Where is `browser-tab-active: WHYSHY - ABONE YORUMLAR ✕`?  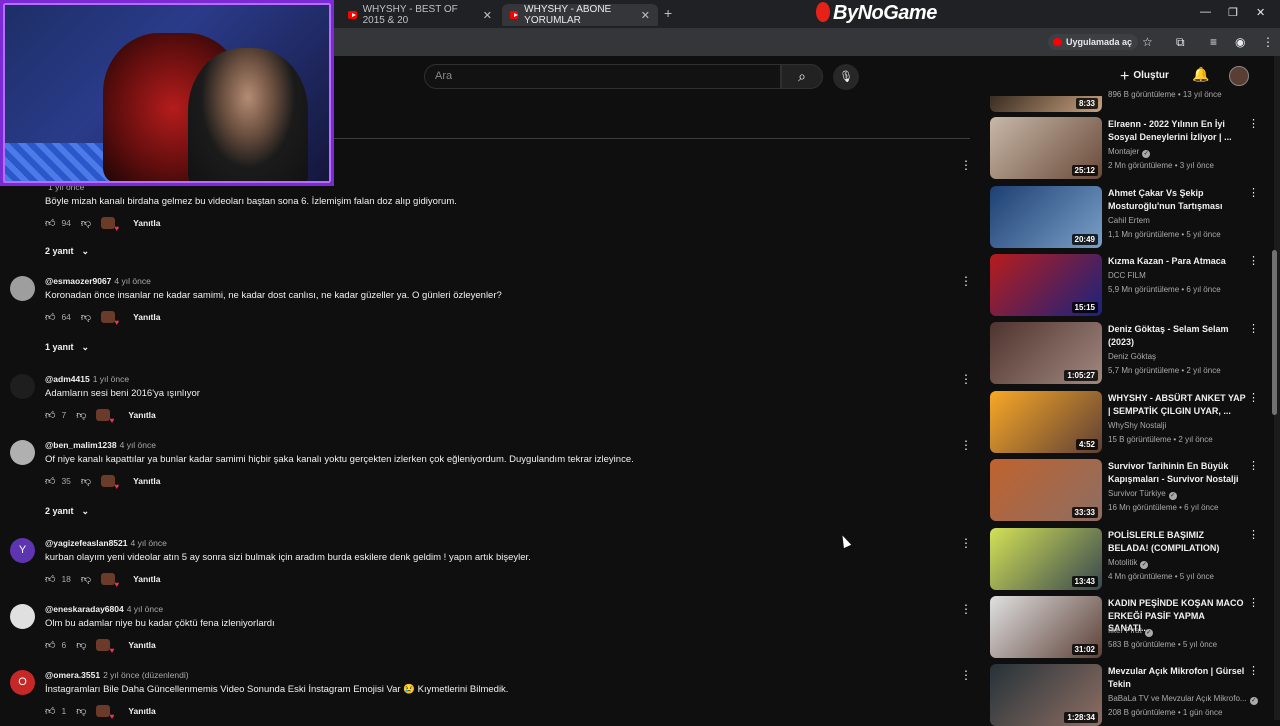 browser-tab-active: WHYSHY - ABONE YORUMLAR ✕ is located at coordinates (580, 15).